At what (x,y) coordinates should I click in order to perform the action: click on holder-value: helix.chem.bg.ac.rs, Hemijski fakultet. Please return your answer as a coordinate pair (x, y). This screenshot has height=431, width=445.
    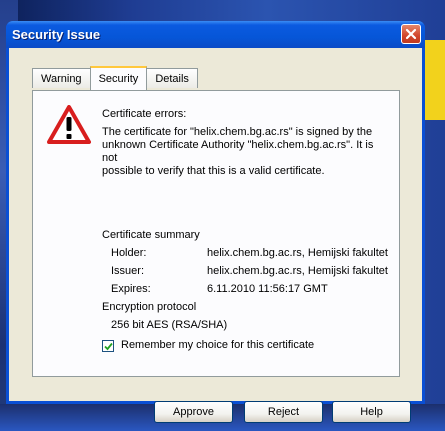
    Looking at the image, I should click on (297, 253).